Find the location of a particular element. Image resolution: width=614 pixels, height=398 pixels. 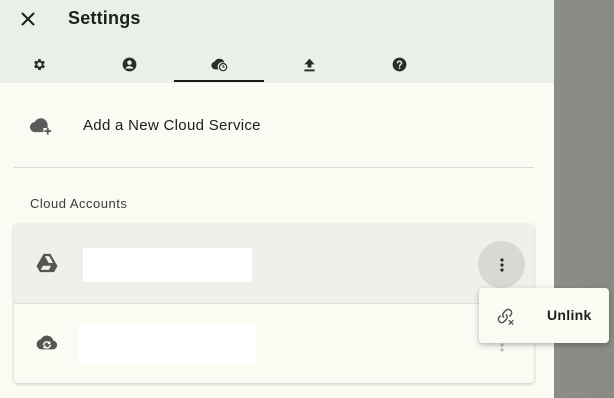

tab-account is located at coordinates (129, 64).